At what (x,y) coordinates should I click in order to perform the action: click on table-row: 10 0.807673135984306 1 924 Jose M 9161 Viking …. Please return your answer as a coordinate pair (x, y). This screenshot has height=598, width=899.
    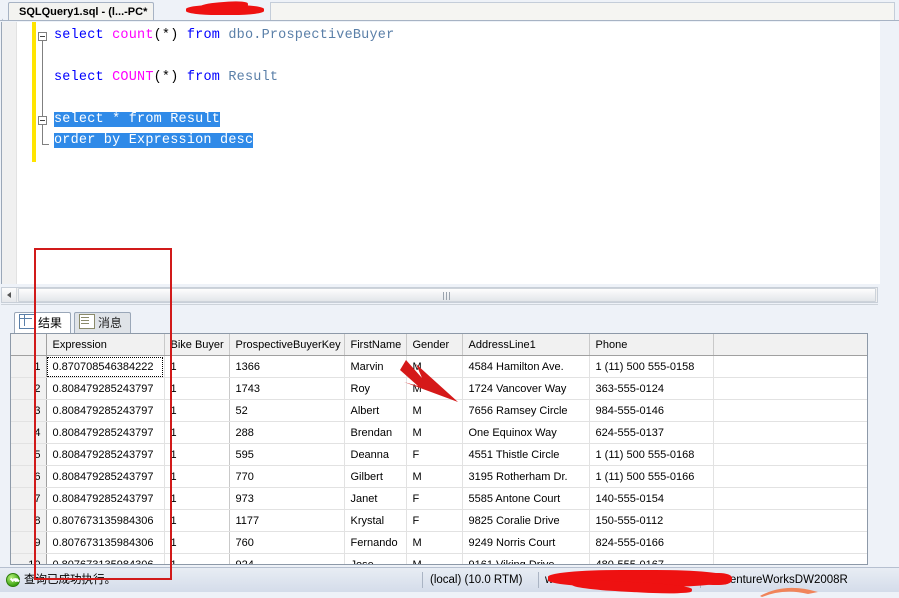
    Looking at the image, I should click on (439, 558).